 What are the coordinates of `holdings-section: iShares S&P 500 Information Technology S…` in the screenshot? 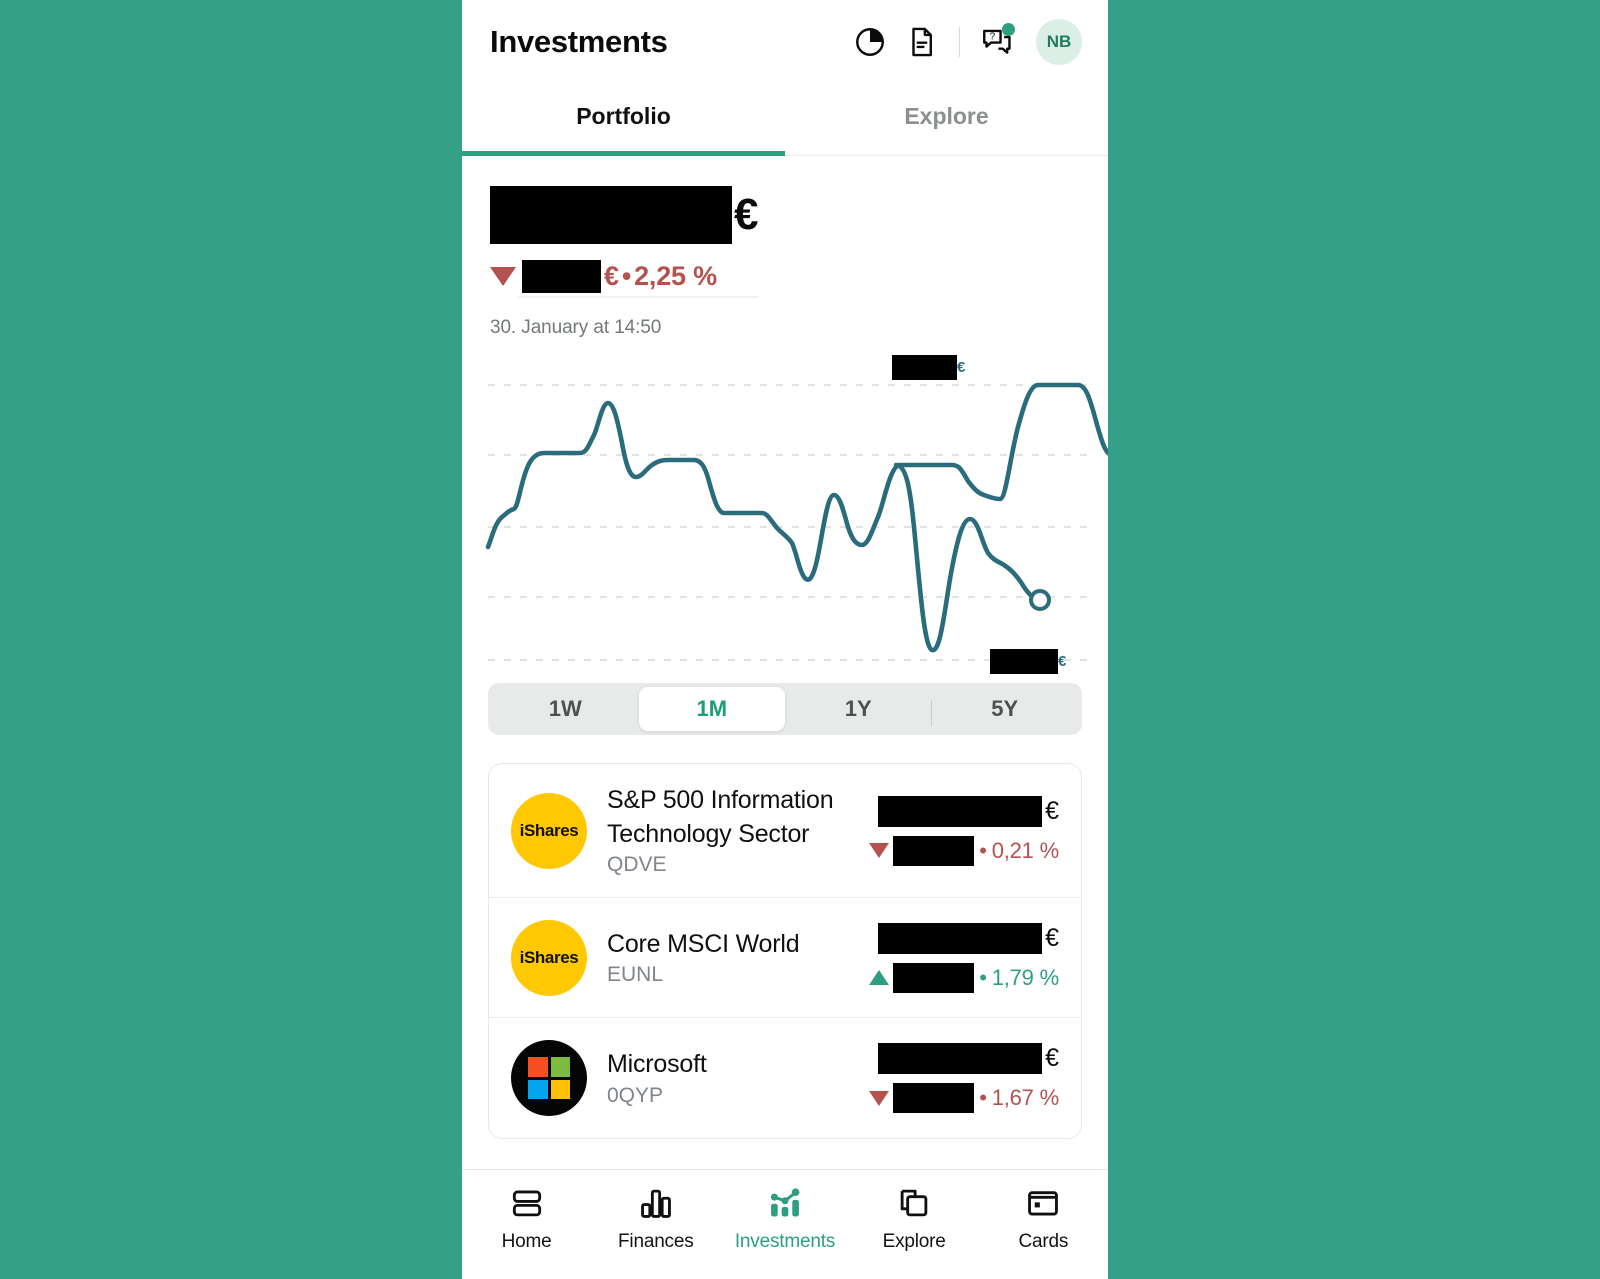 It's located at (785, 952).